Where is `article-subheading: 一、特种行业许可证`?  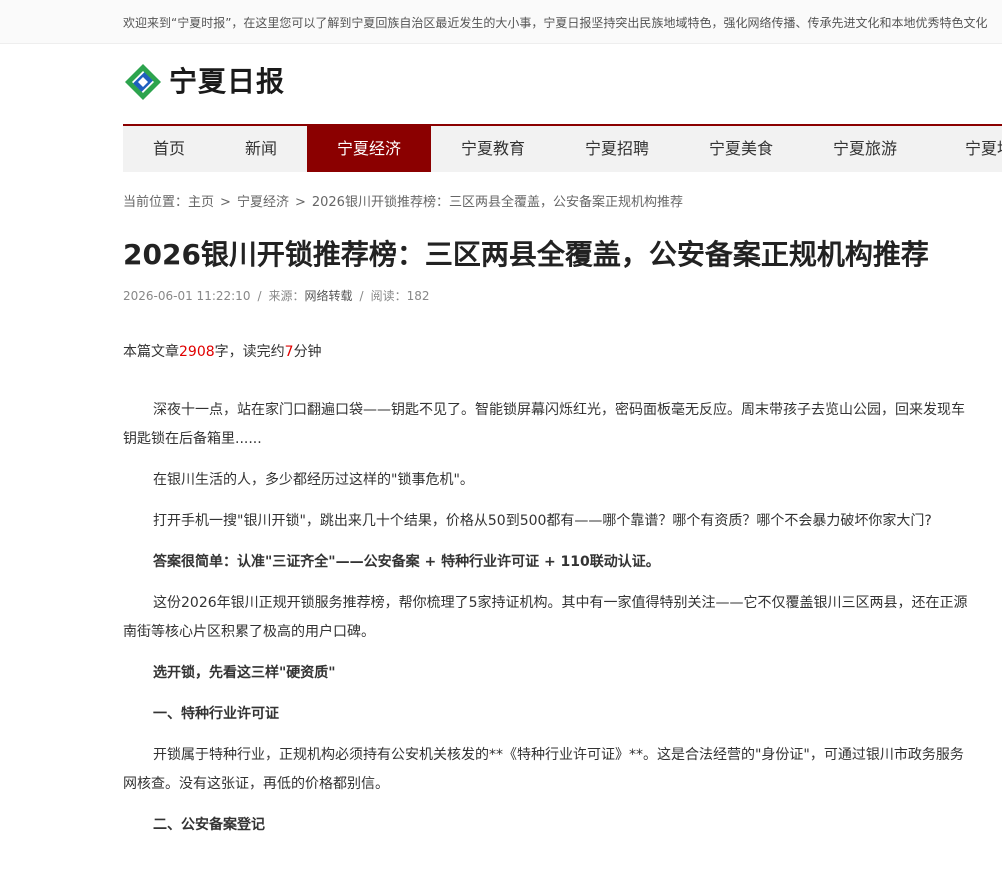 article-subheading: 一、特种行业许可证 is located at coordinates (216, 714).